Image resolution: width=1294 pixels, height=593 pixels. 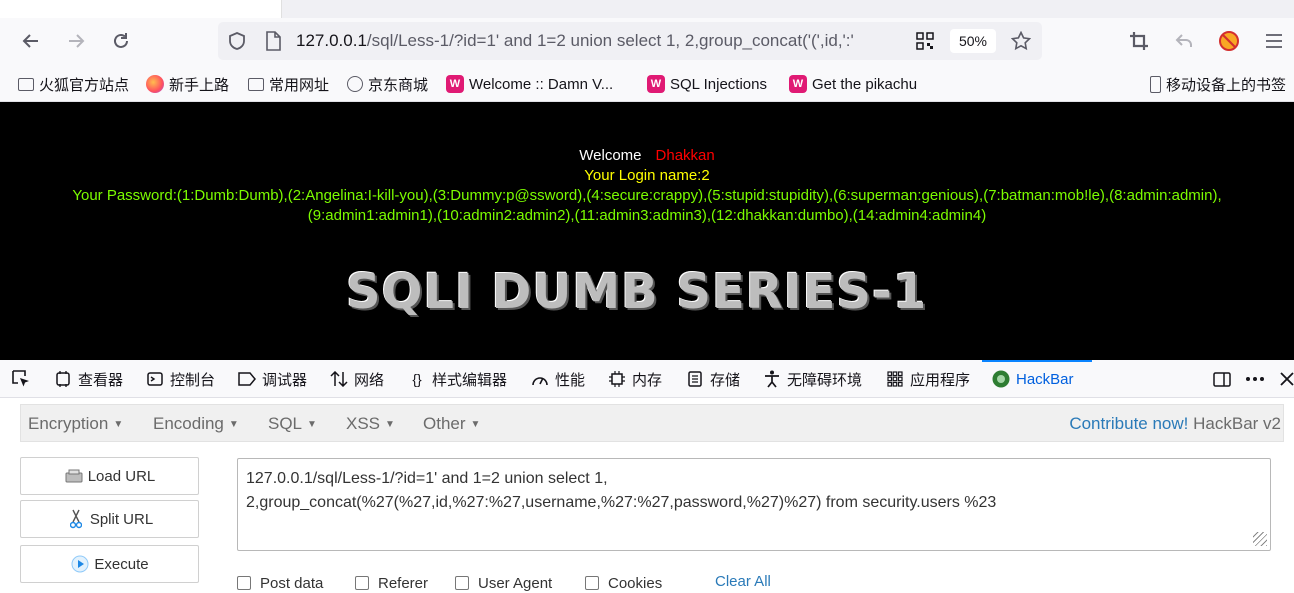 I want to click on tab-console: 控制台, so click(x=180, y=379).